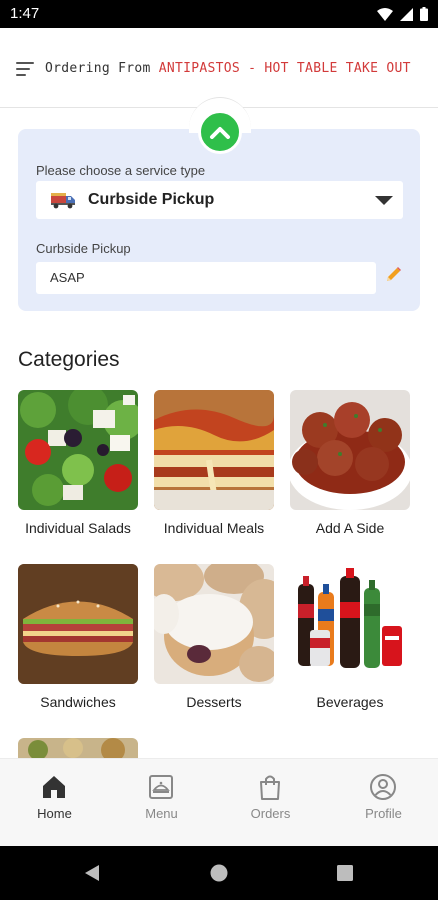 The height and width of the screenshot is (900, 438). I want to click on nav-label: Profile, so click(383, 813).